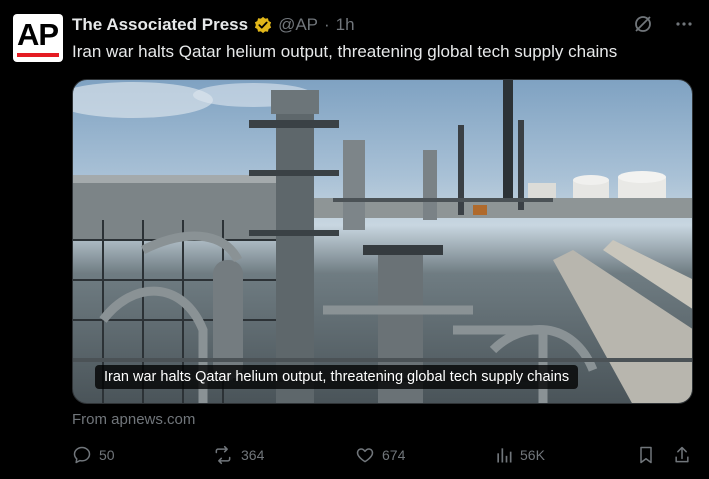  I want to click on views-count: 56K, so click(532, 455).